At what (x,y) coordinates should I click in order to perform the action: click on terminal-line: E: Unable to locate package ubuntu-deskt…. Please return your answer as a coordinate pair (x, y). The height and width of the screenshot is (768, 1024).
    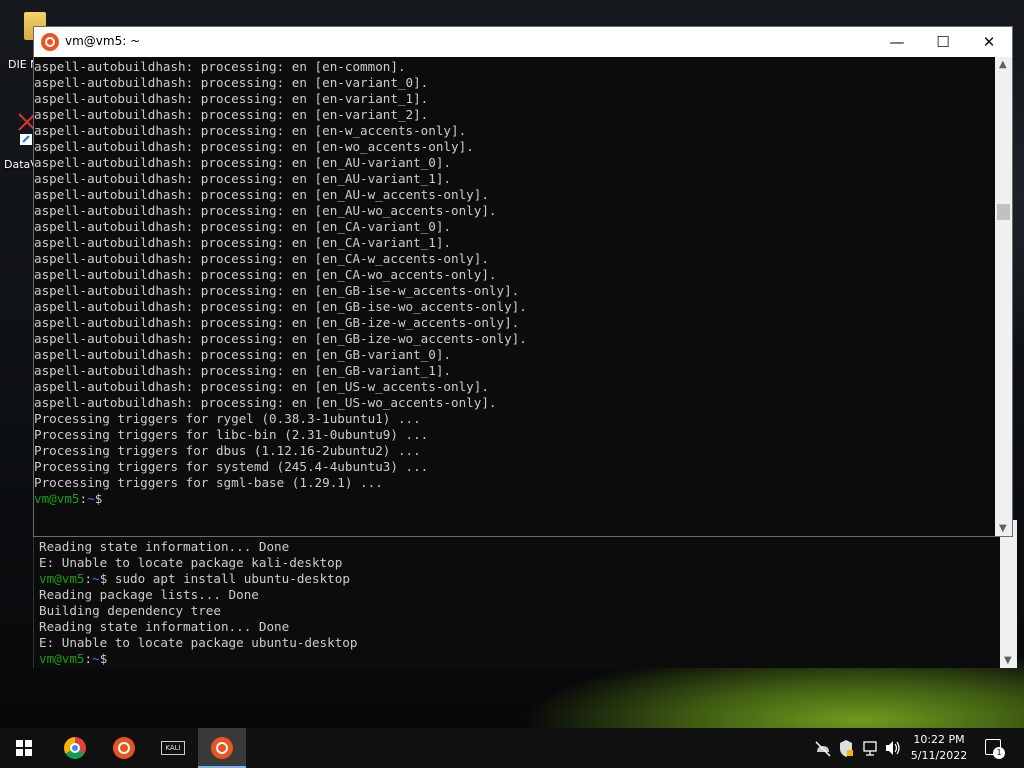
    Looking at the image, I should click on (198, 642).